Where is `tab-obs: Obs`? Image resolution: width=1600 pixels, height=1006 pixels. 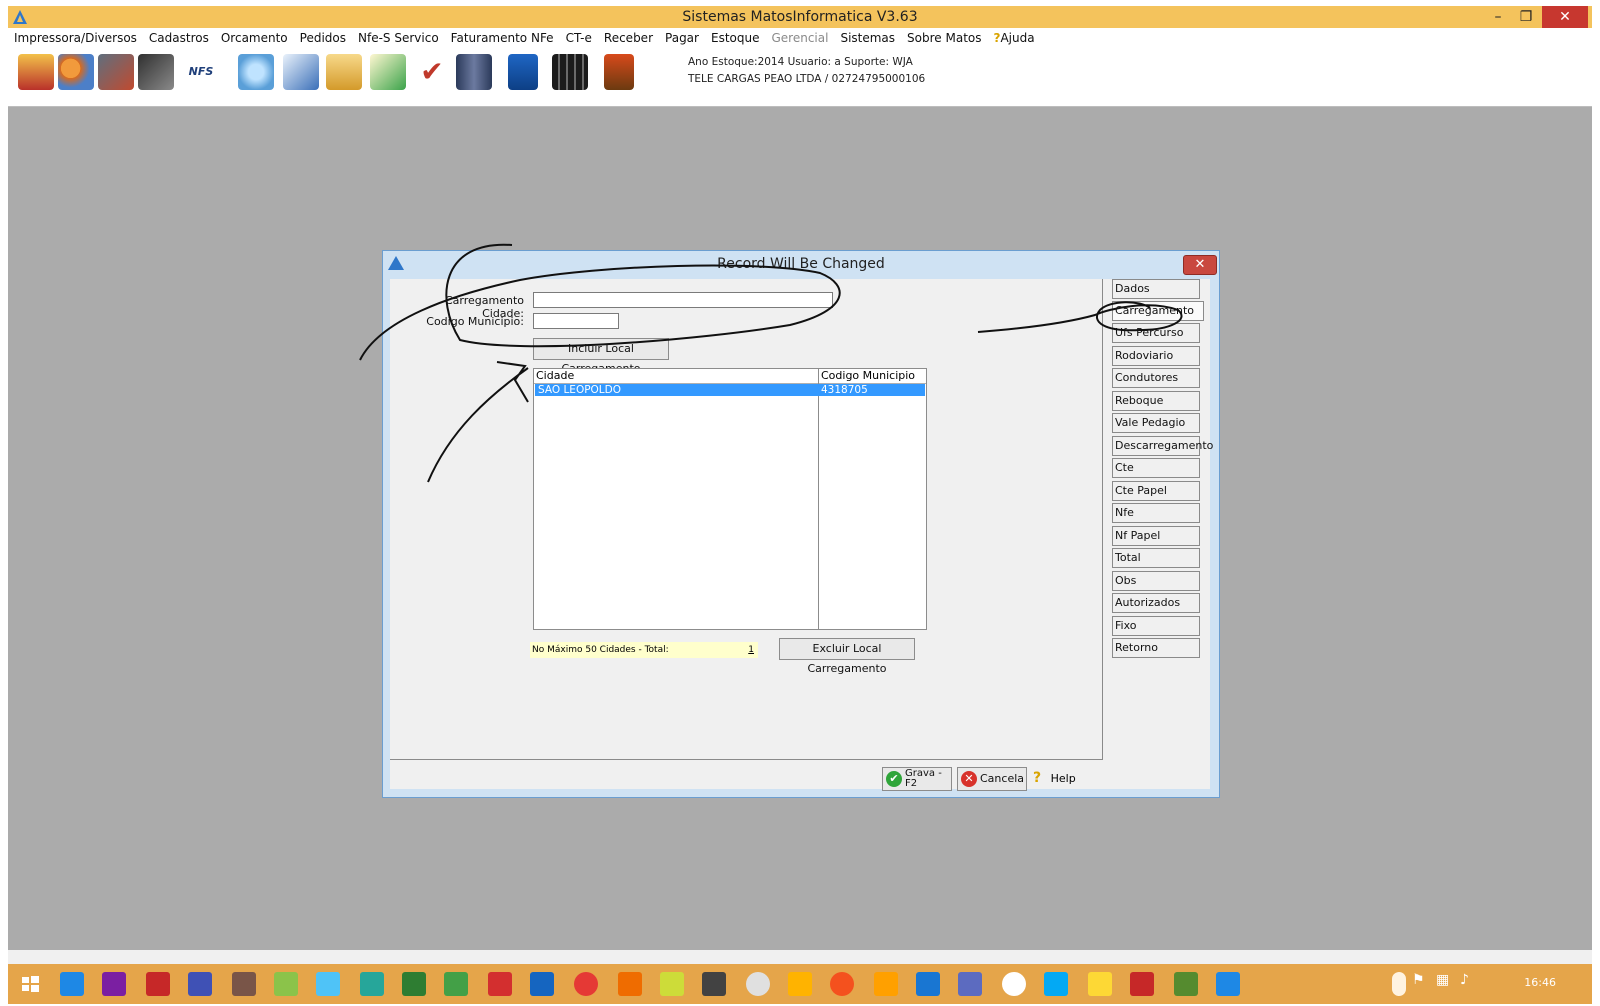
tab-obs: Obs is located at coordinates (1156, 581).